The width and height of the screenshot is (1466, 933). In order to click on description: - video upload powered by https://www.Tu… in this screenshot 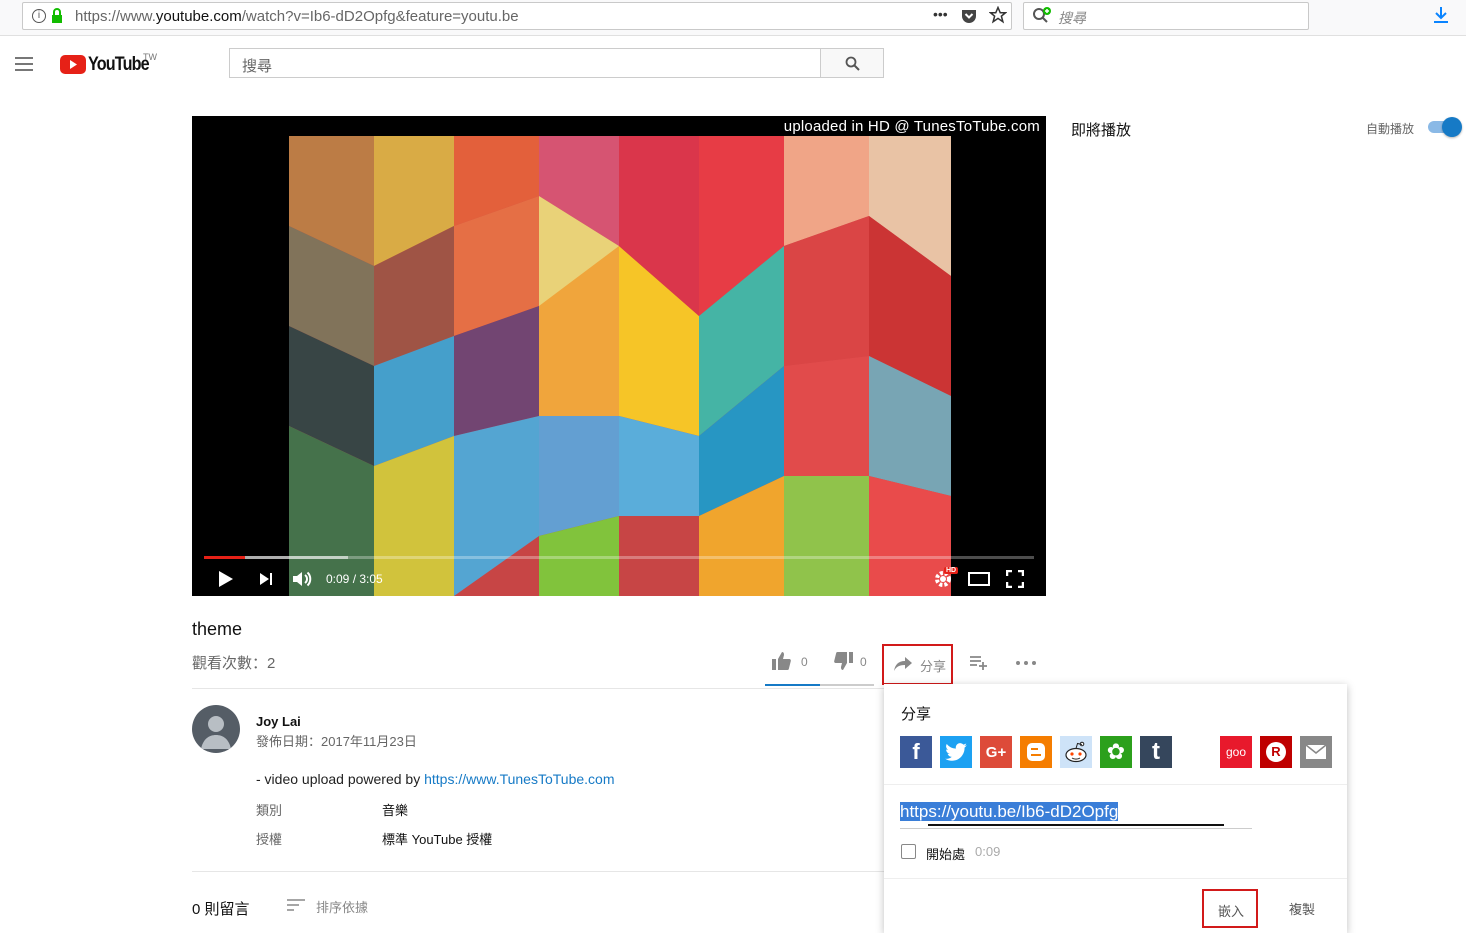, I will do `click(435, 779)`.